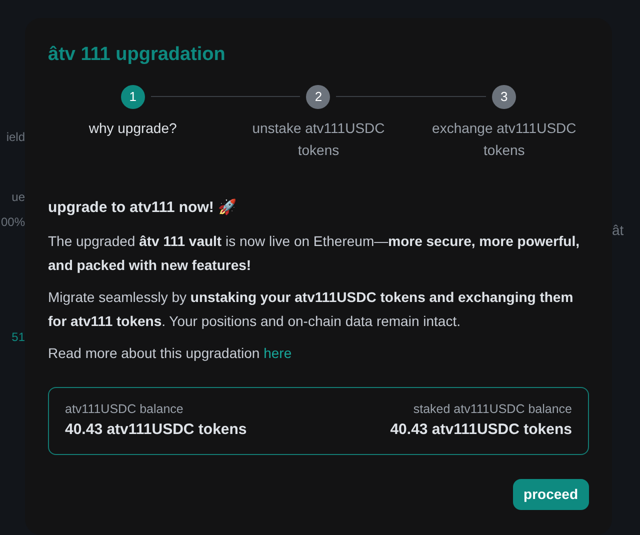  Describe the element at coordinates (311, 310) in the screenshot. I see `paragraph: Migrate seamlessly by unstaking your atv111USDC tokens and exchanging them for atv111 tokens. Your positions and on-chain data remain intact.` at that location.